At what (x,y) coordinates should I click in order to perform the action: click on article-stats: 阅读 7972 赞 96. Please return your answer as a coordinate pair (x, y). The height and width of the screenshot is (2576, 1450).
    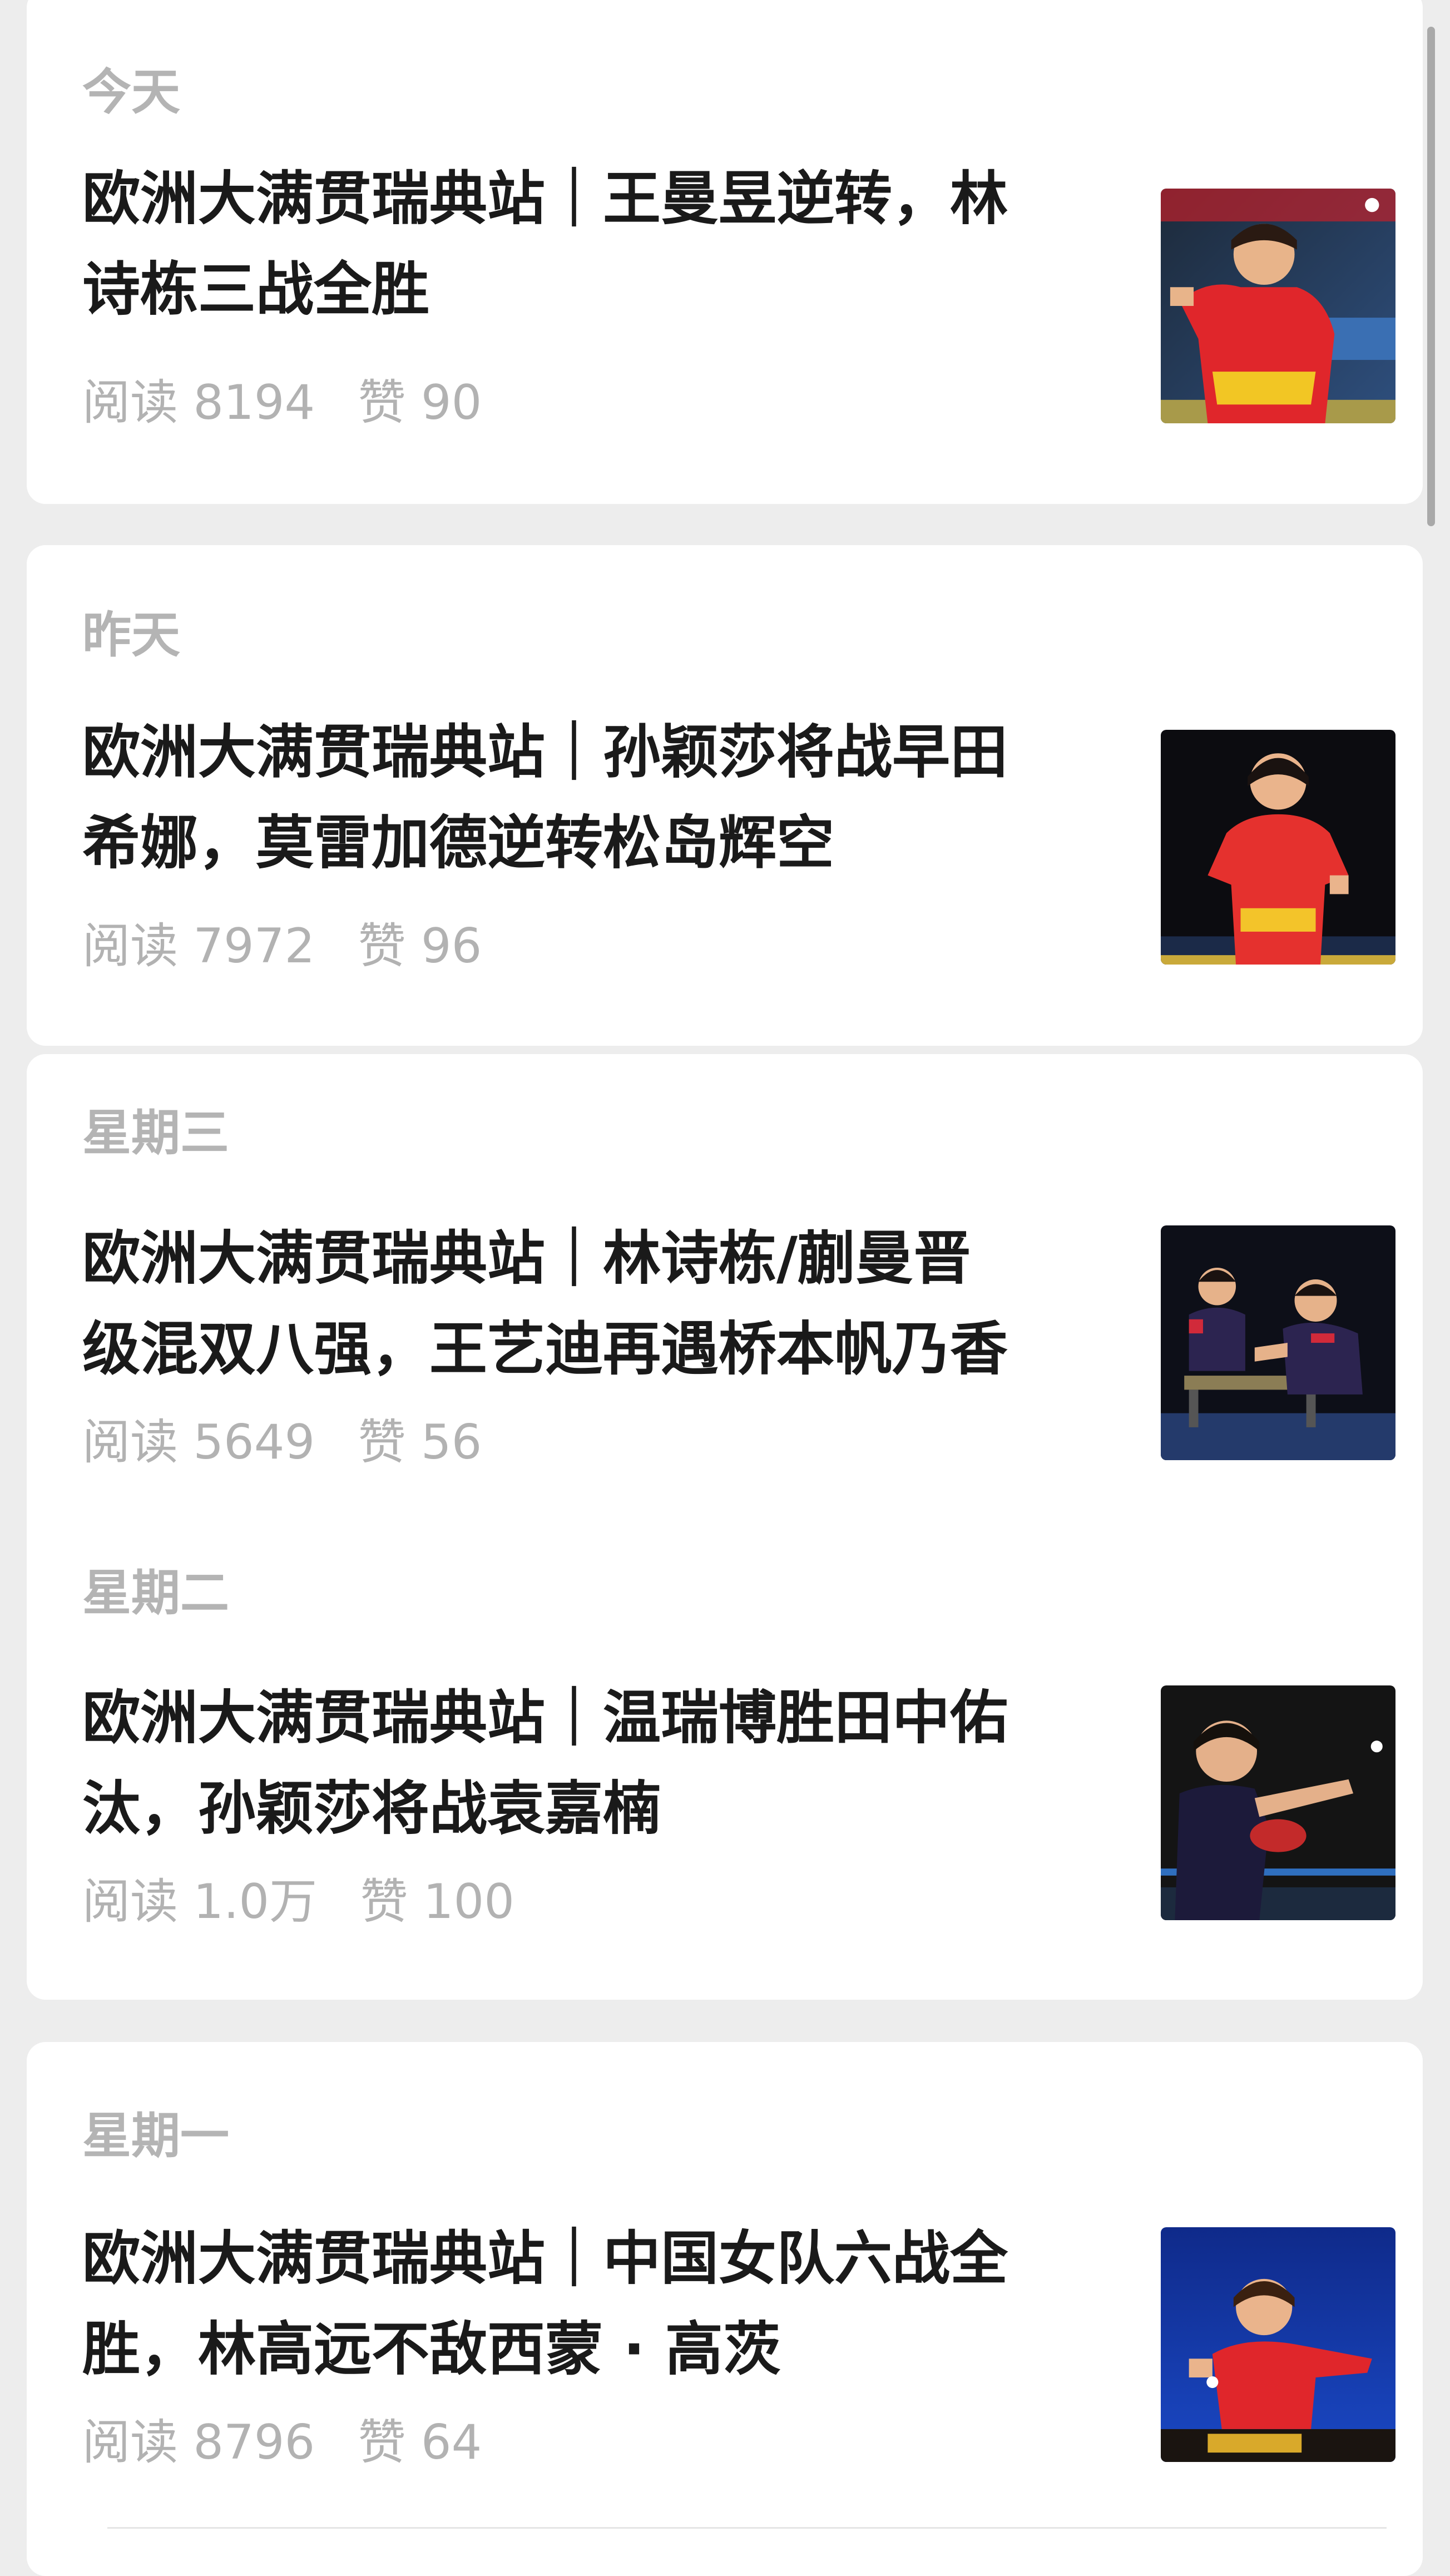
    Looking at the image, I should click on (282, 946).